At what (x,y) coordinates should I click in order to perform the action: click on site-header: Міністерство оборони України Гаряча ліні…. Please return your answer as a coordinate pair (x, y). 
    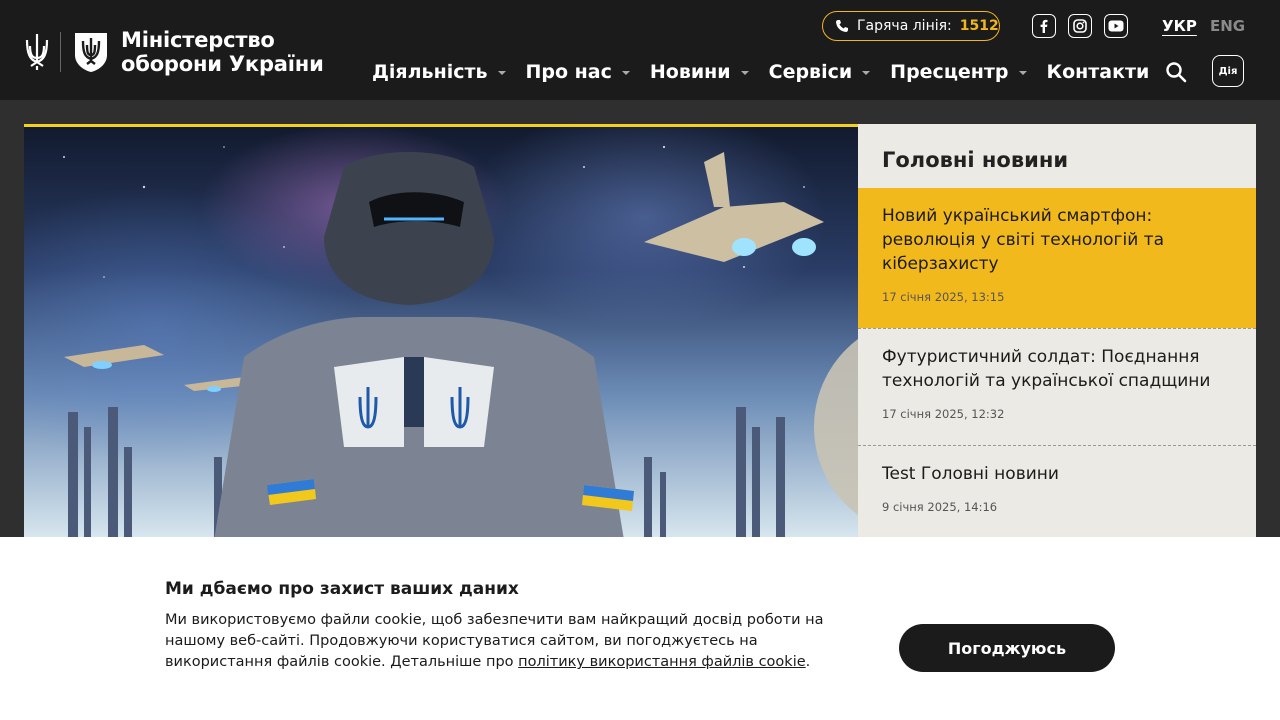
    Looking at the image, I should click on (640, 50).